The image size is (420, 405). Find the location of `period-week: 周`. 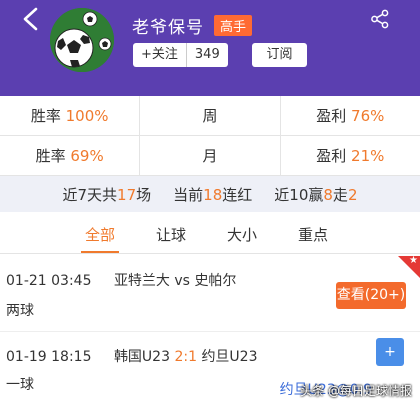

period-week: 周 is located at coordinates (209, 115).